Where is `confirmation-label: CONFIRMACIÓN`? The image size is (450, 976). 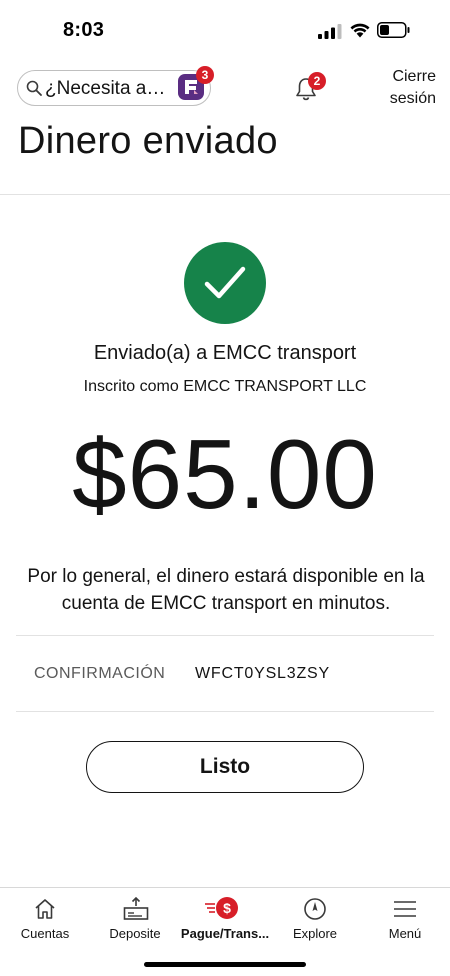
confirmation-label: CONFIRMACIÓN is located at coordinates (100, 673).